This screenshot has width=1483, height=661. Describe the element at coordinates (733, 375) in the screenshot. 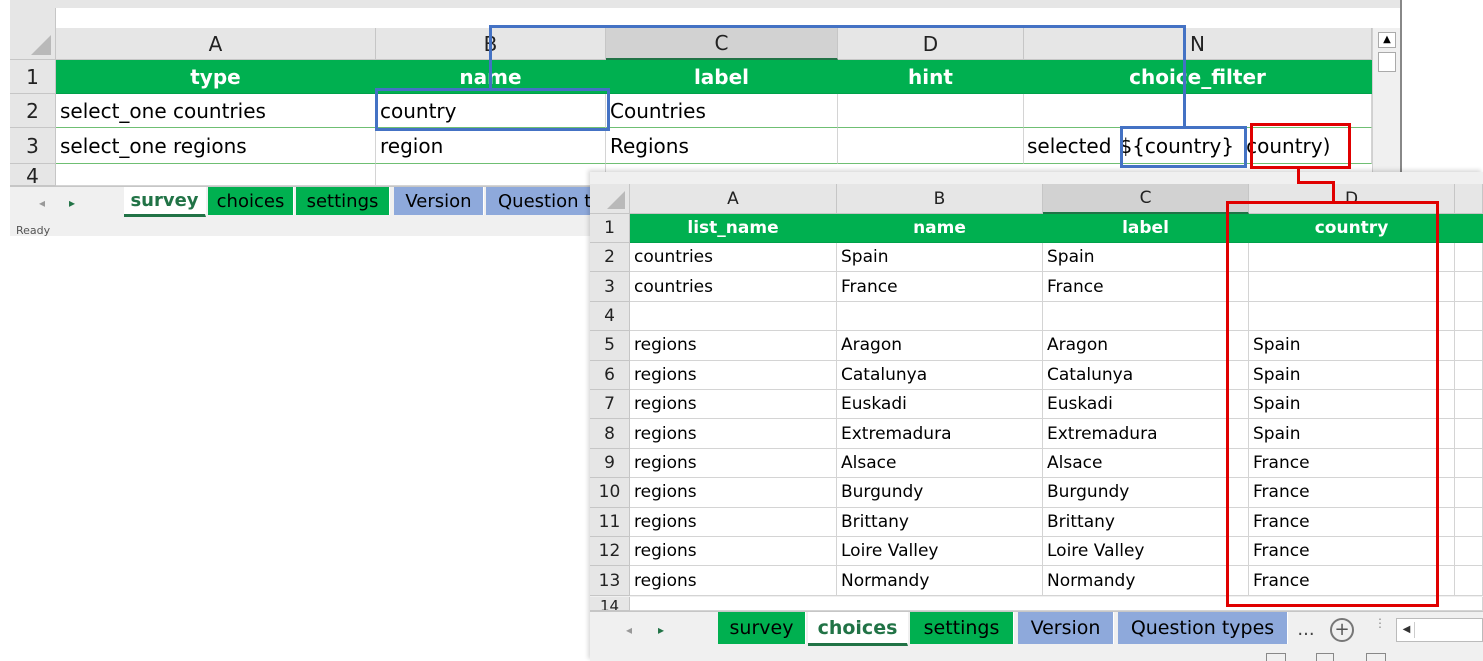

I see `choices-cell-list-name-row-6: regions` at that location.